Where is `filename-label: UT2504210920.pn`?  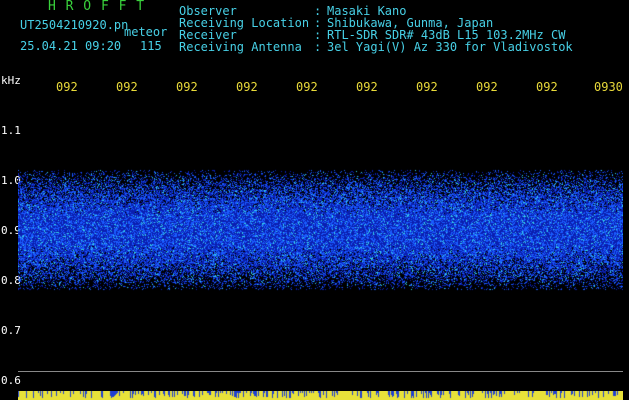 filename-label: UT2504210920.pn is located at coordinates (74, 25).